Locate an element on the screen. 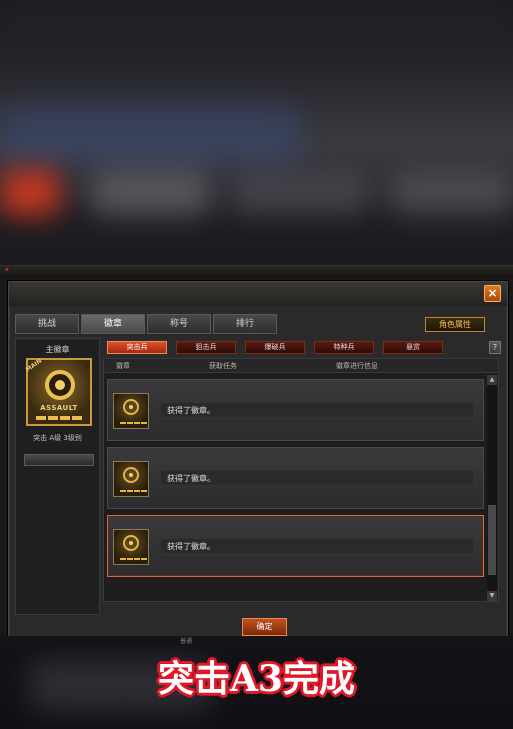 Image resolution: width=513 pixels, height=729 pixels. badge-row-selected: 获得了徽章。 is located at coordinates (295, 546).